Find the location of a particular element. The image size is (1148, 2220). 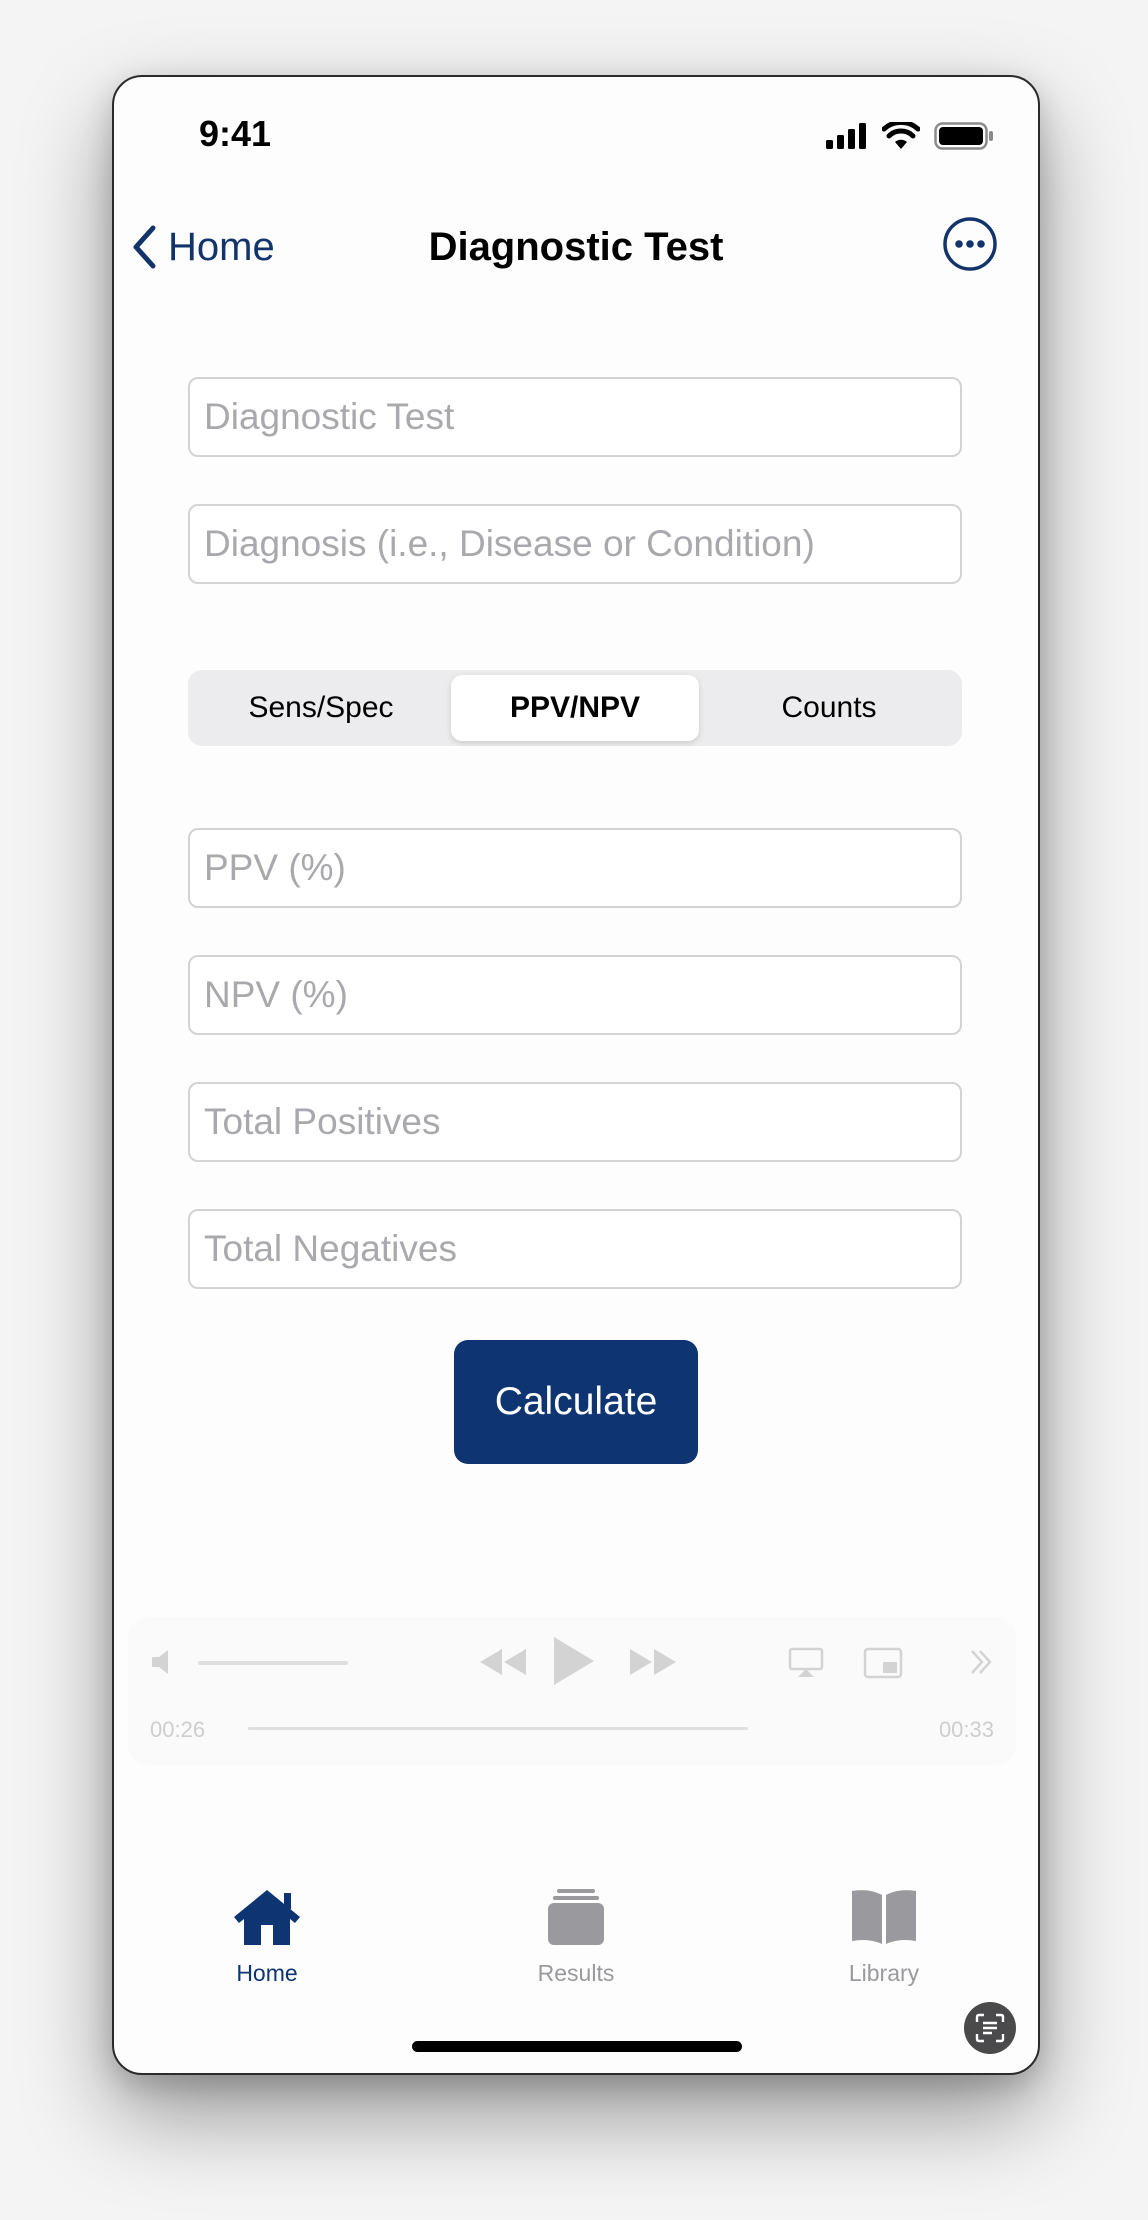

tab-library-label: Library is located at coordinates (884, 1973).